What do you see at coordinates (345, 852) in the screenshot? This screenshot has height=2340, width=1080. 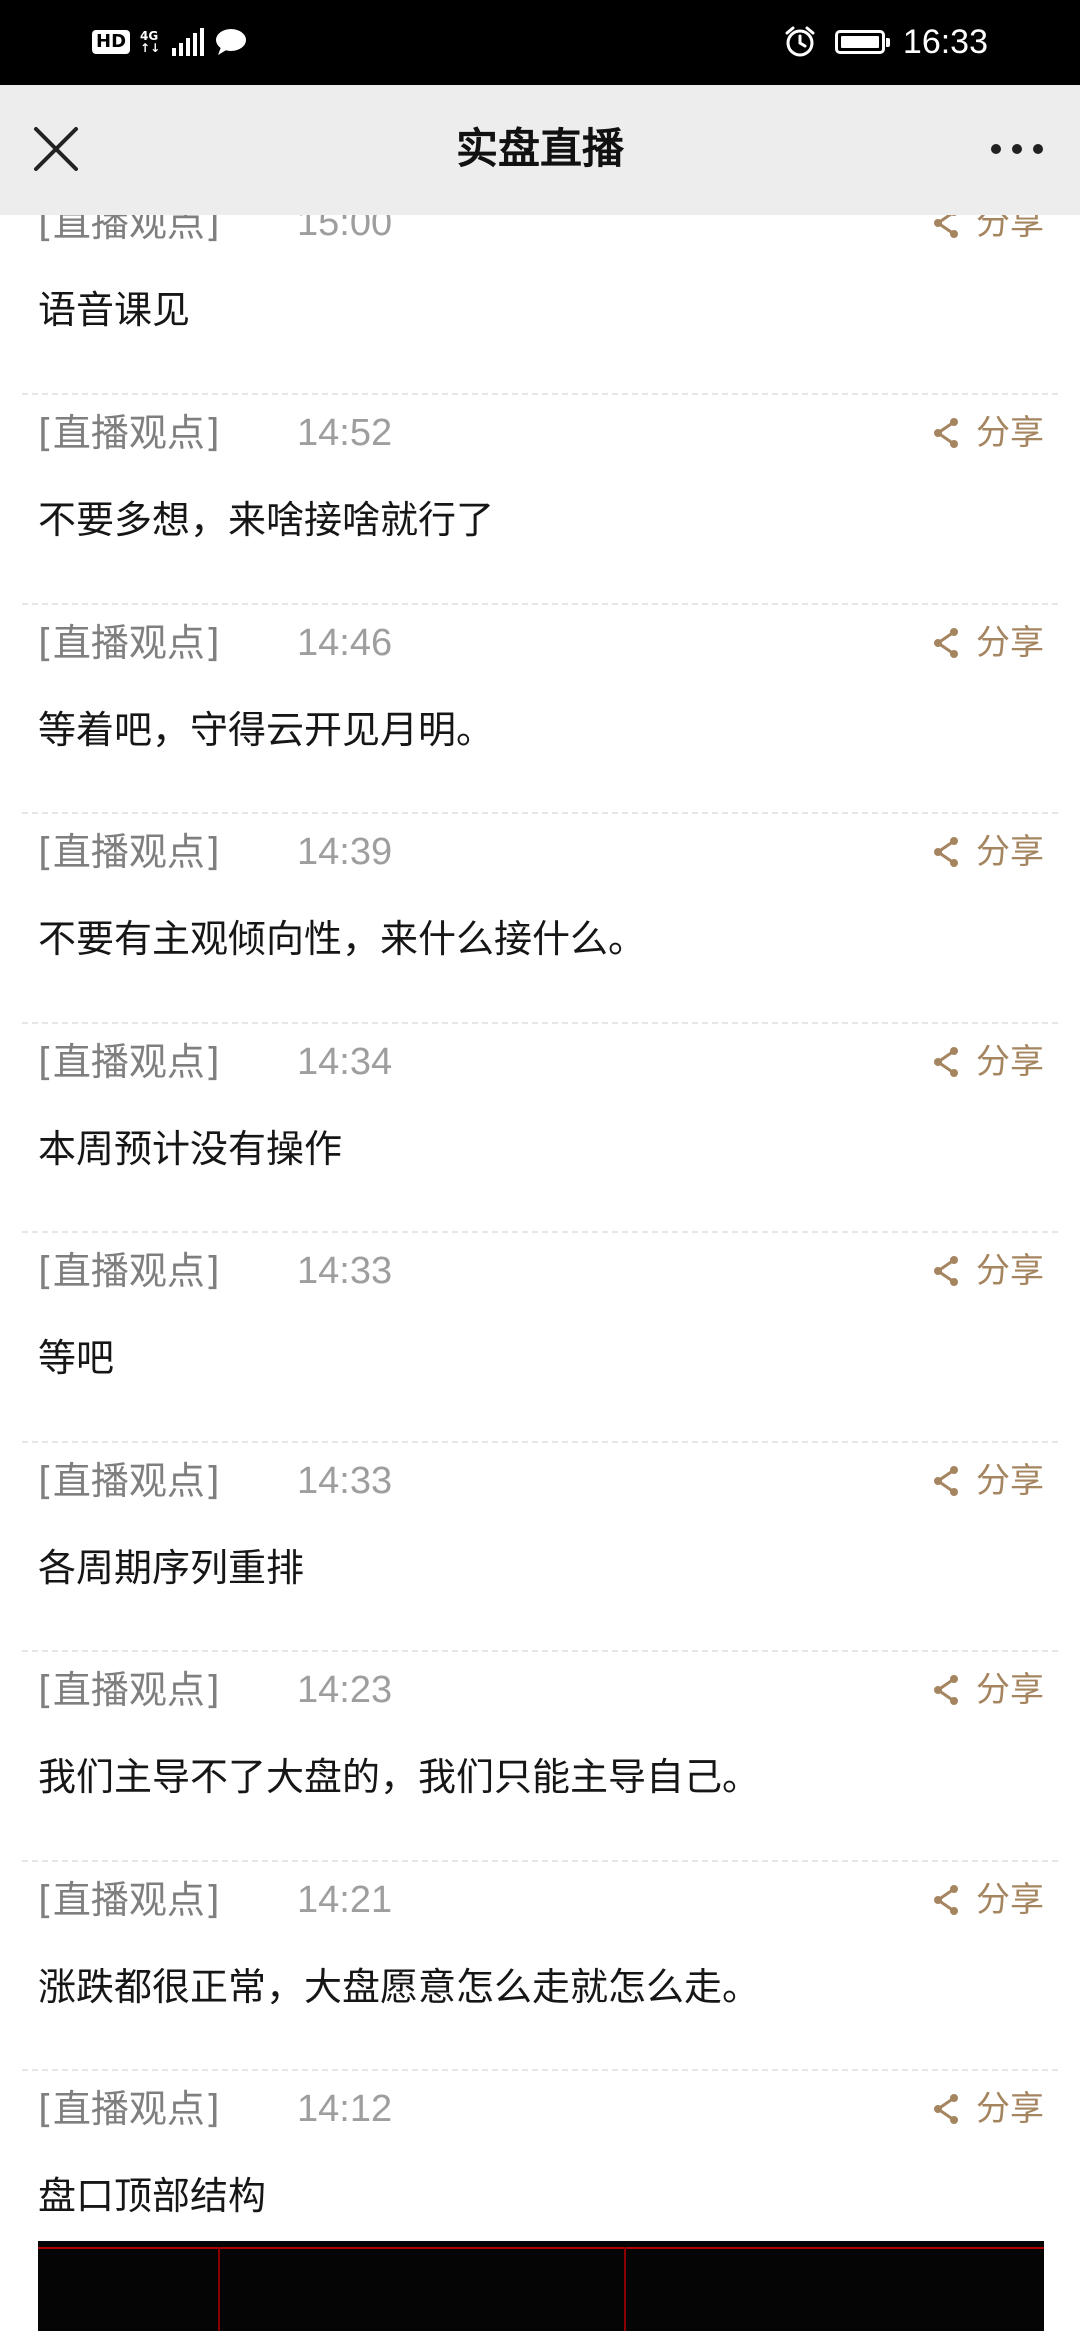 I see `post-time: 14:39` at bounding box center [345, 852].